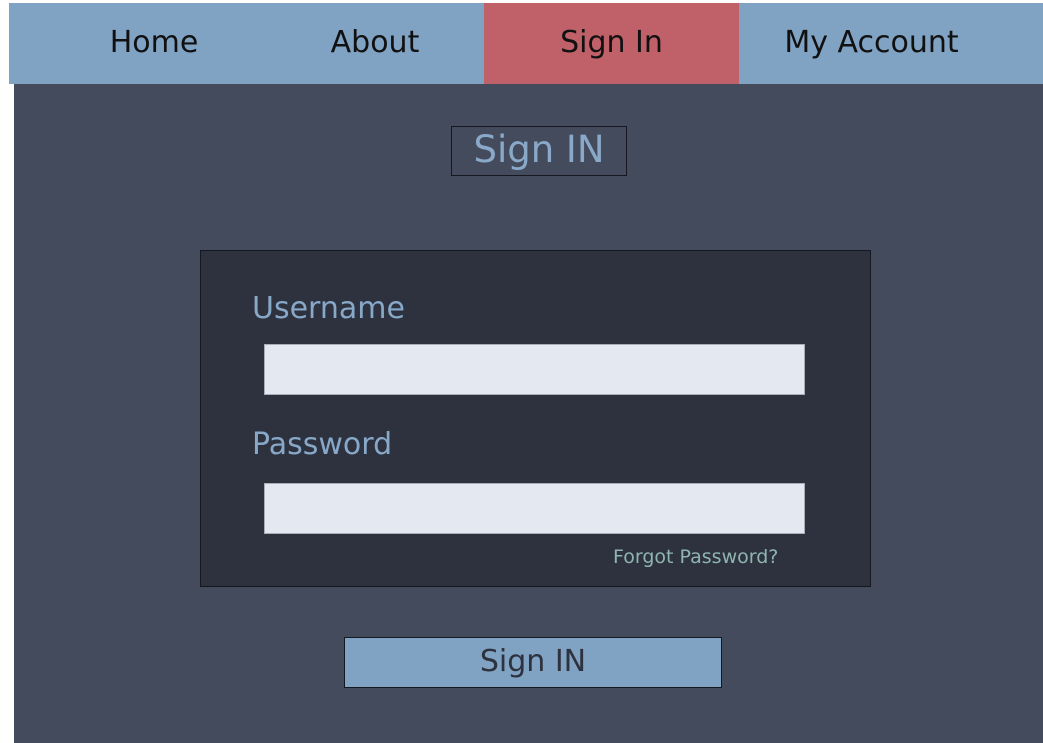  Describe the element at coordinates (534, 369) in the screenshot. I see `username-input` at that location.